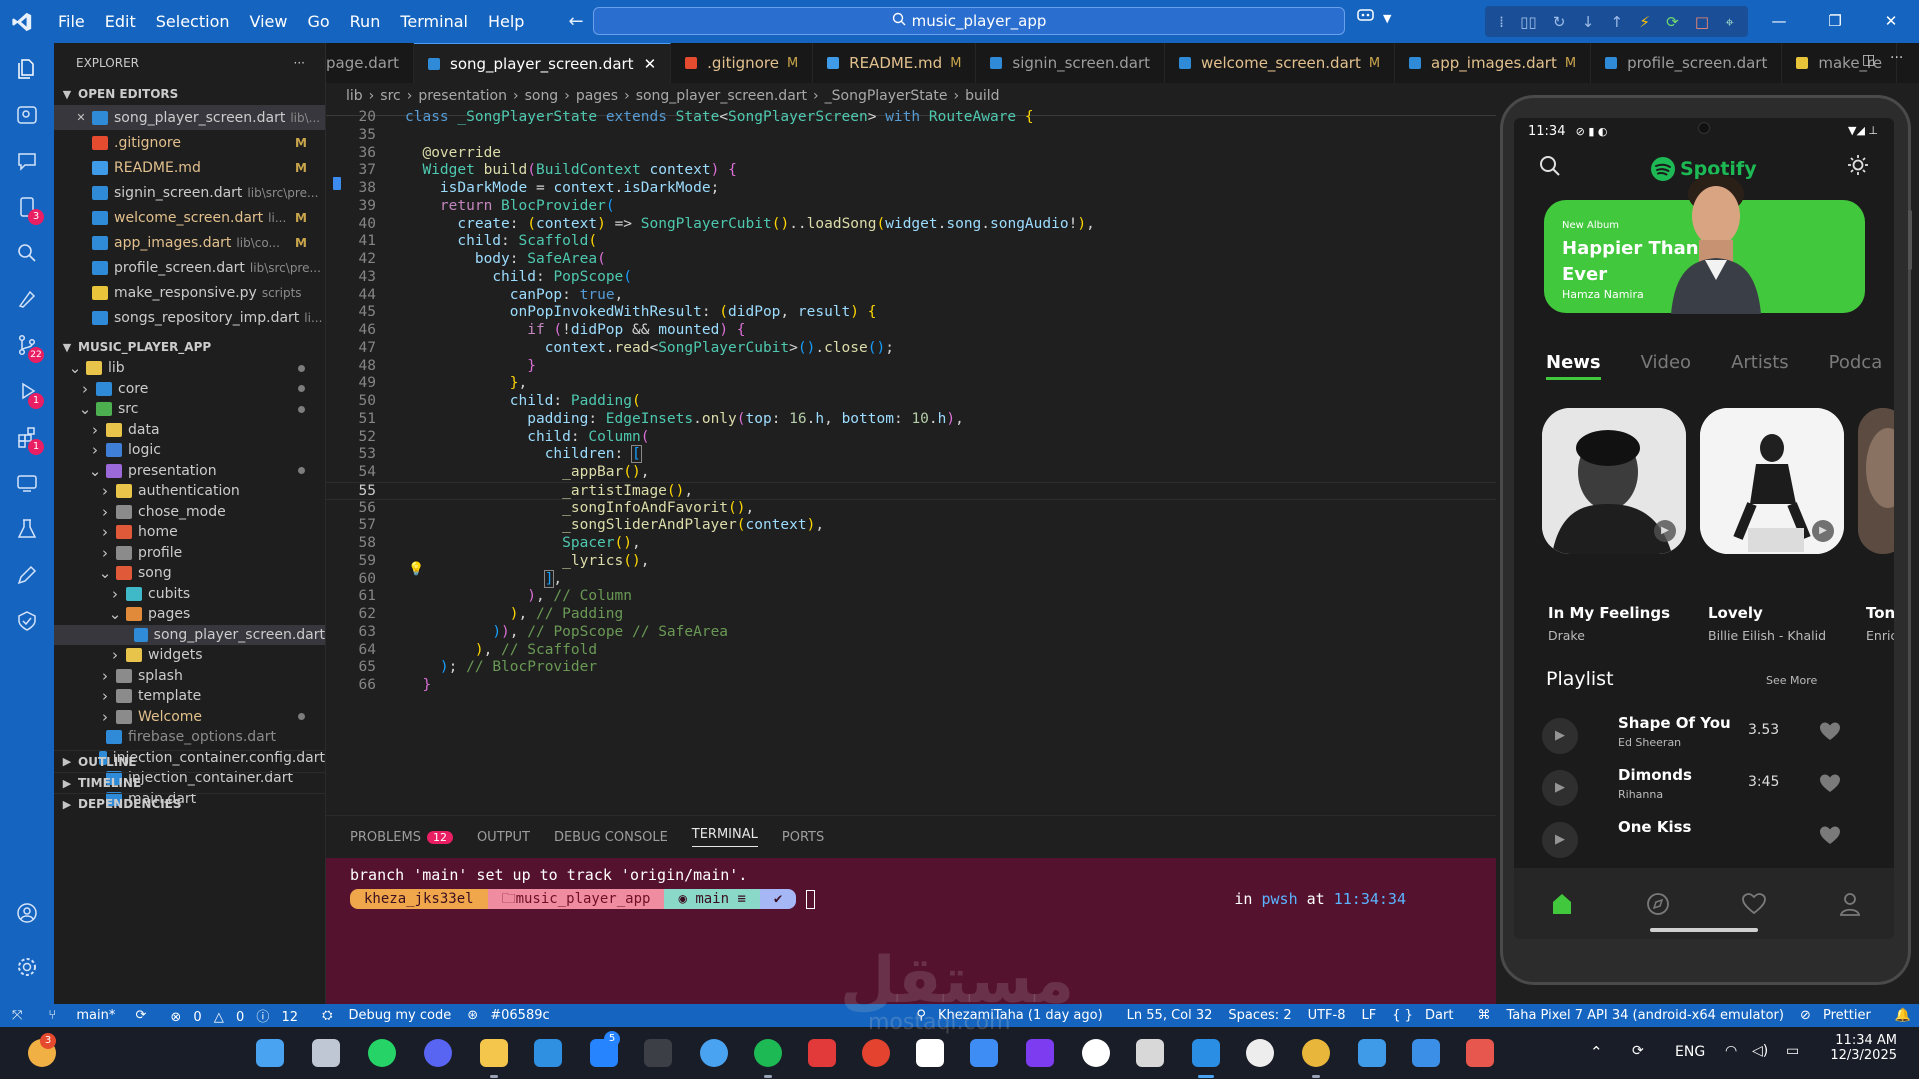  What do you see at coordinates (189, 782) in the screenshot?
I see `timeline-section: ▶ TIMELINE` at bounding box center [189, 782].